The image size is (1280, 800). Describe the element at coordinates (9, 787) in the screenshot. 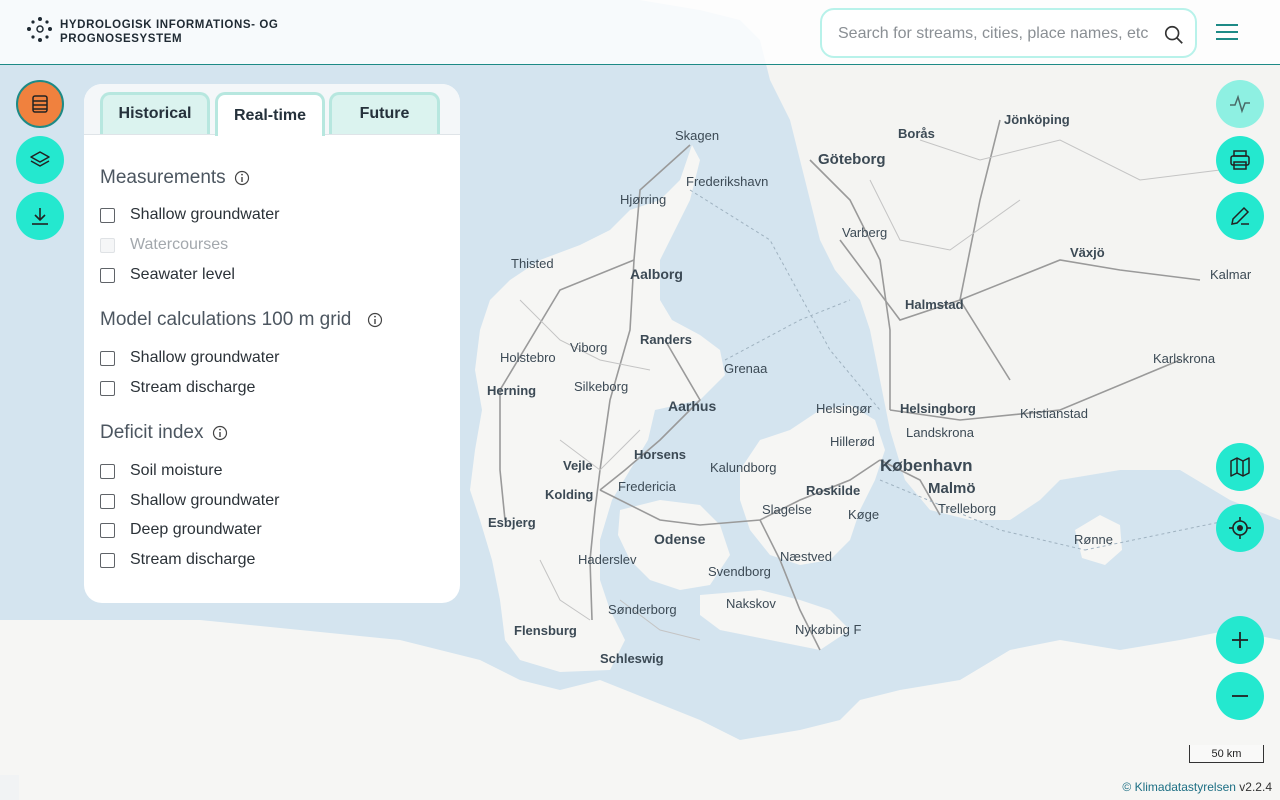

I see `corner-widget` at that location.